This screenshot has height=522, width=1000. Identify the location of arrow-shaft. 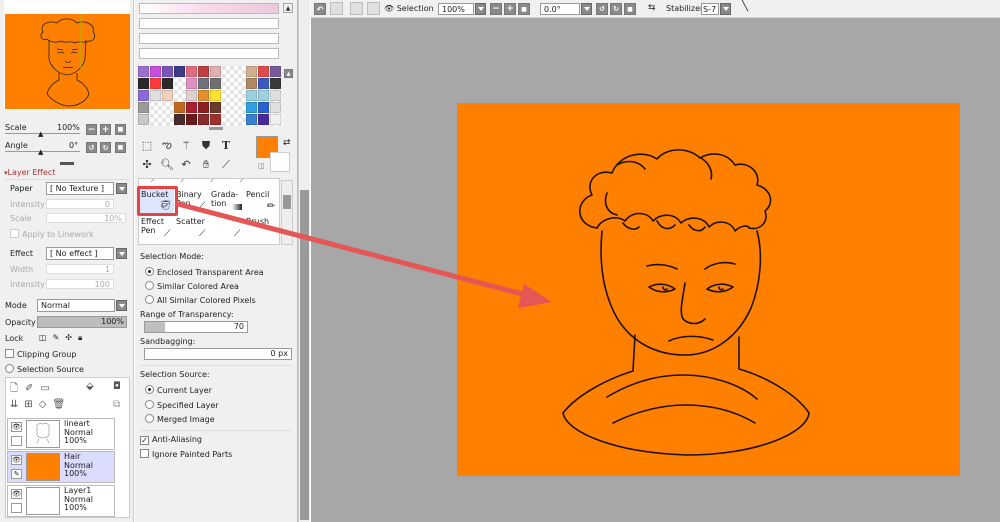
(354, 250).